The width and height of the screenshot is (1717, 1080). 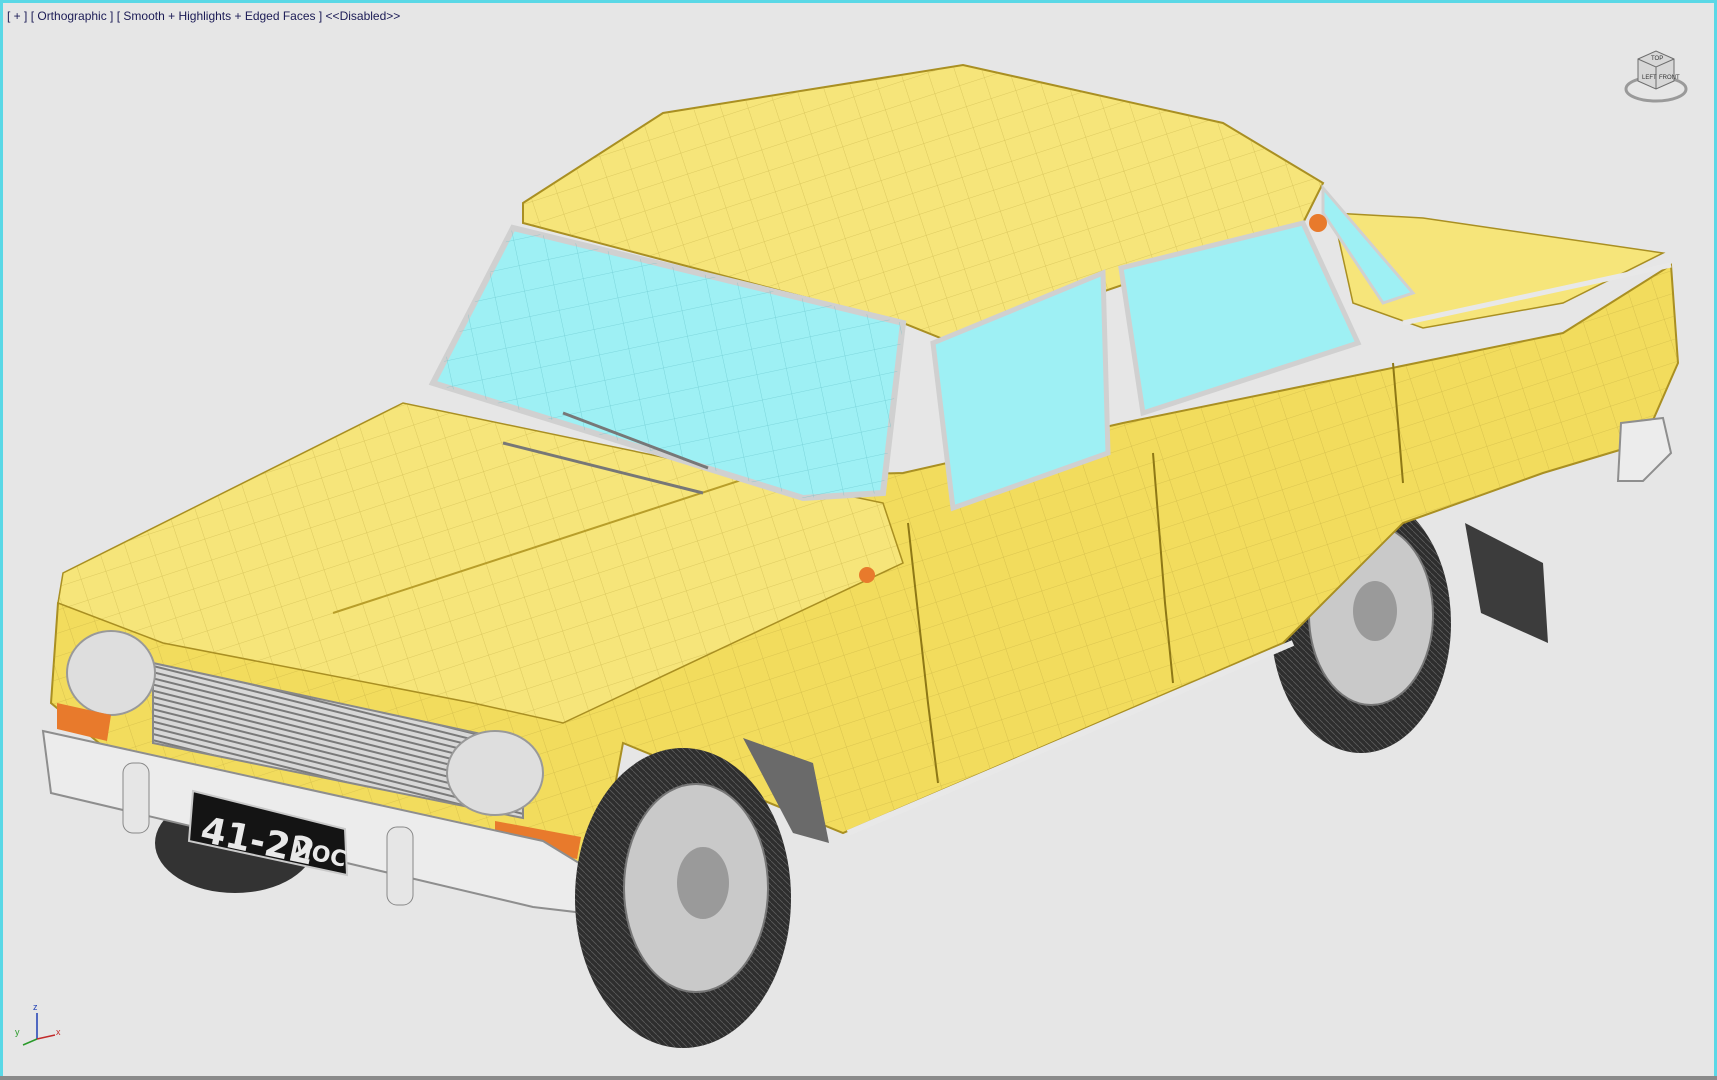 What do you see at coordinates (17, 1032) in the screenshot?
I see `y-axis-label: y` at bounding box center [17, 1032].